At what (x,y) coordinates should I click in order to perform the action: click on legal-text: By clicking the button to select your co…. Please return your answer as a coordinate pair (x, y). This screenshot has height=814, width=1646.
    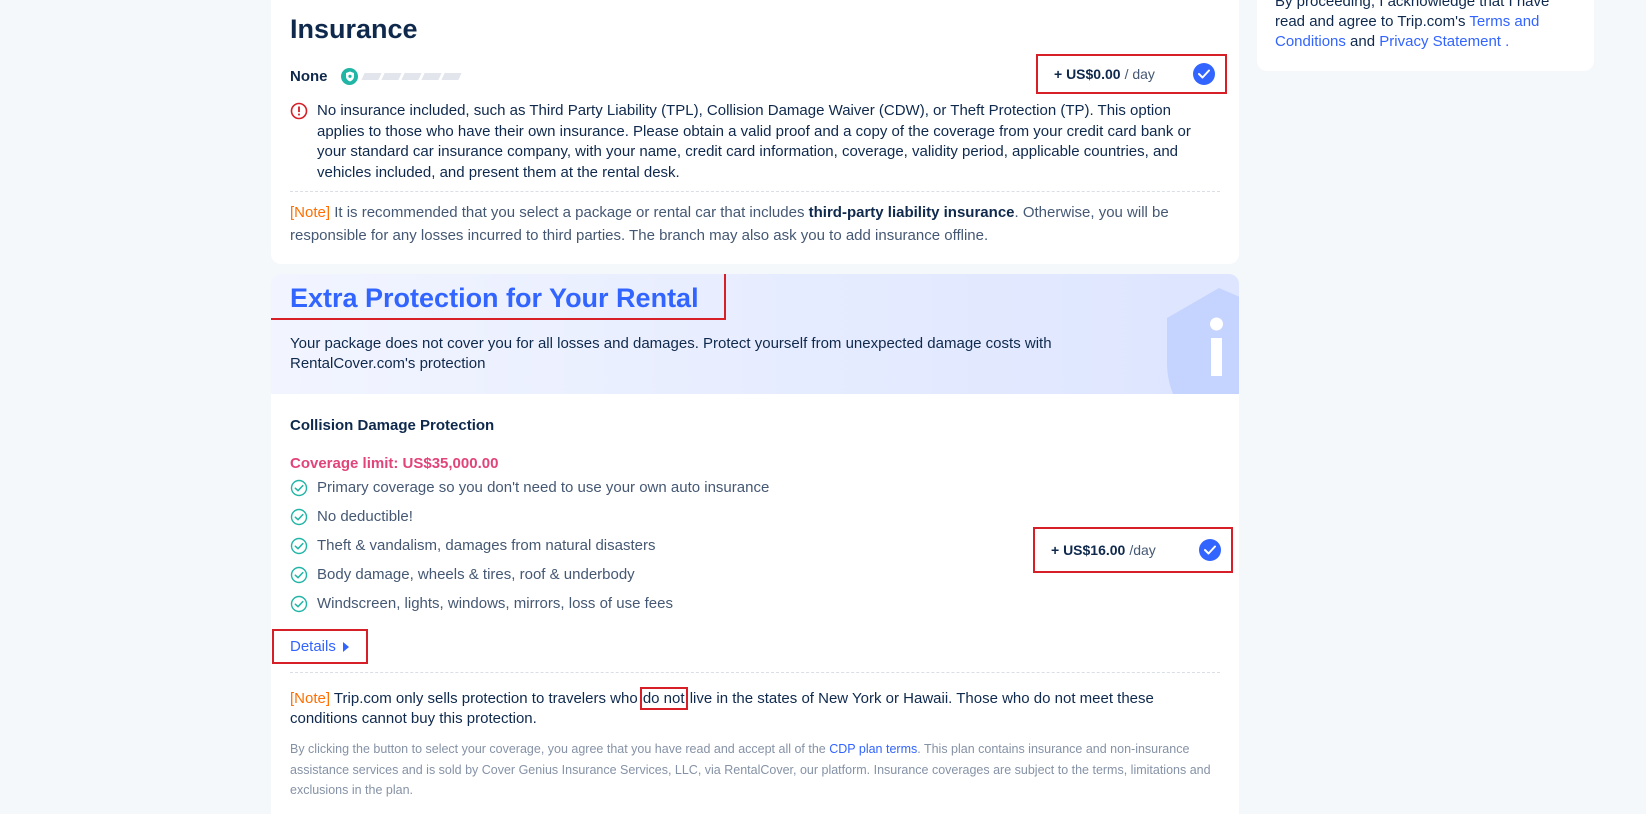
    Looking at the image, I should click on (560, 749).